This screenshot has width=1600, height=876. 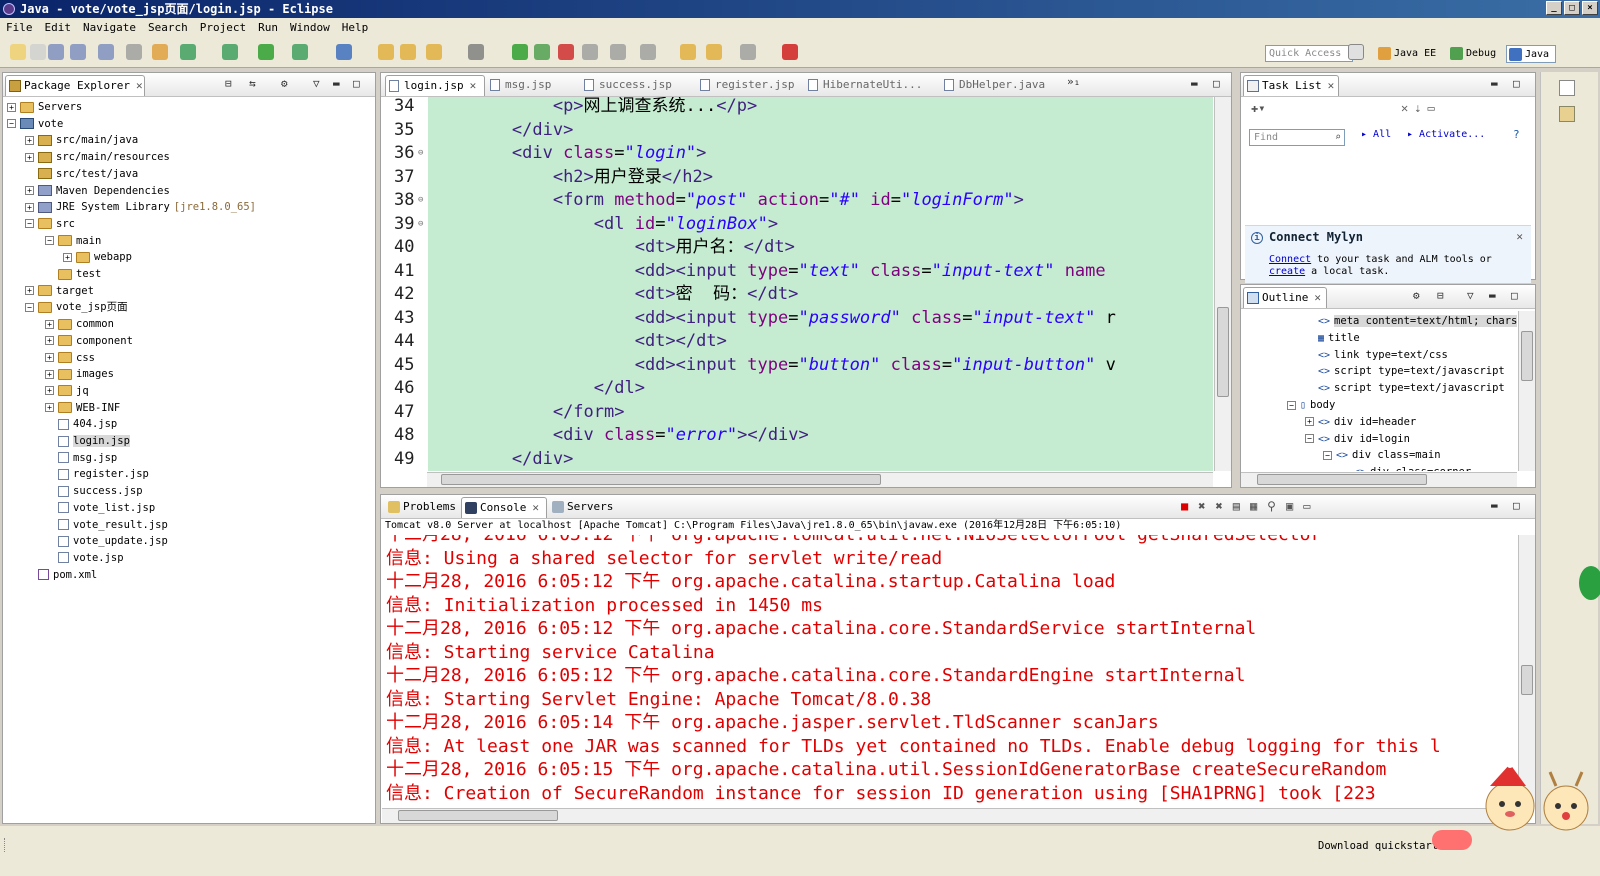 What do you see at coordinates (160, 52) in the screenshot?
I see `new-package-icon` at bounding box center [160, 52].